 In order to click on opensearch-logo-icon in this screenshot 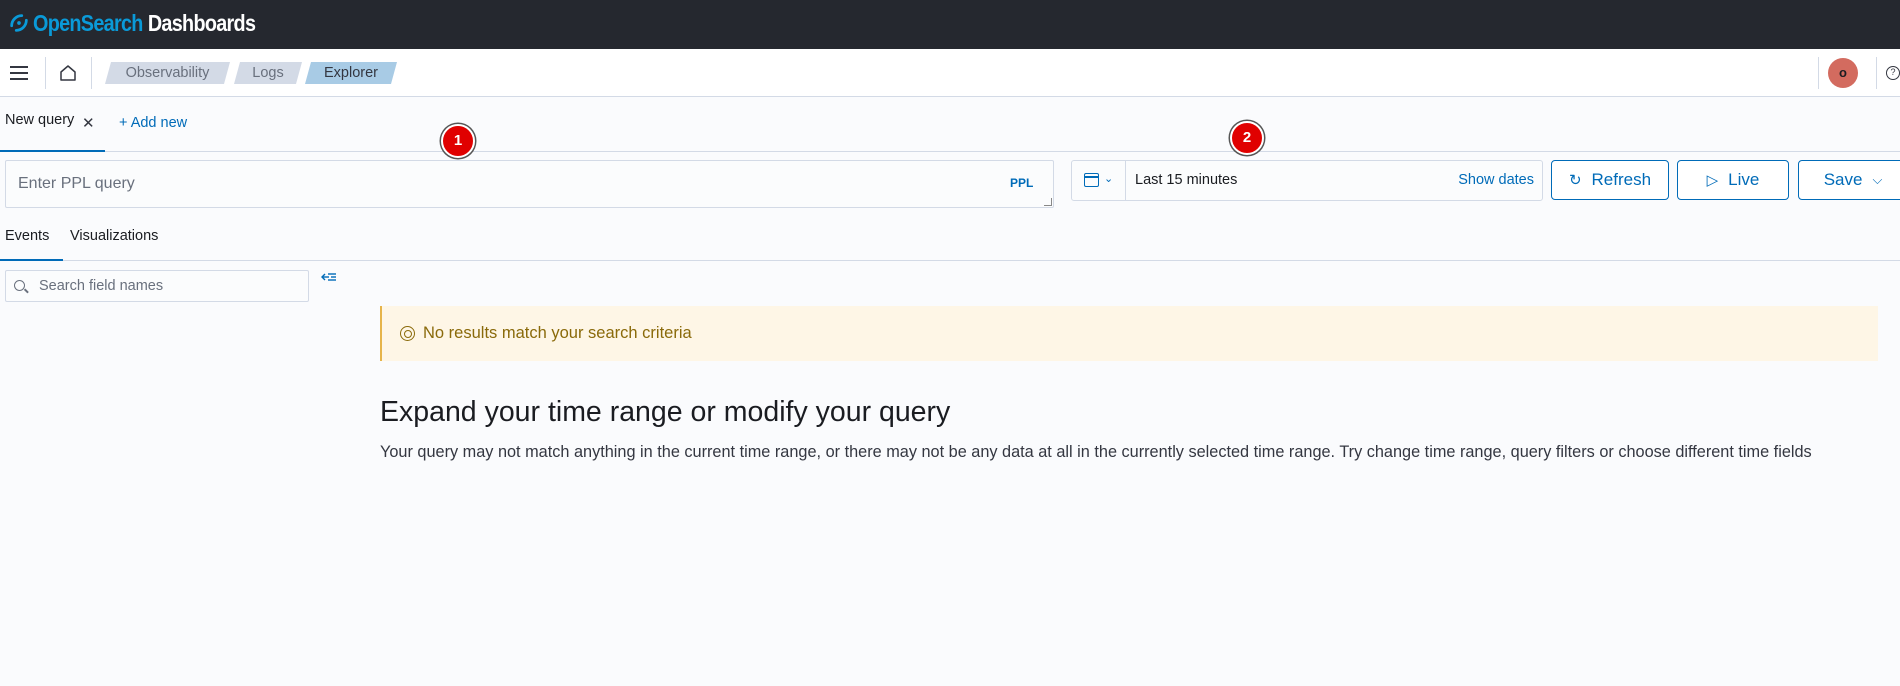, I will do `click(19, 23)`.